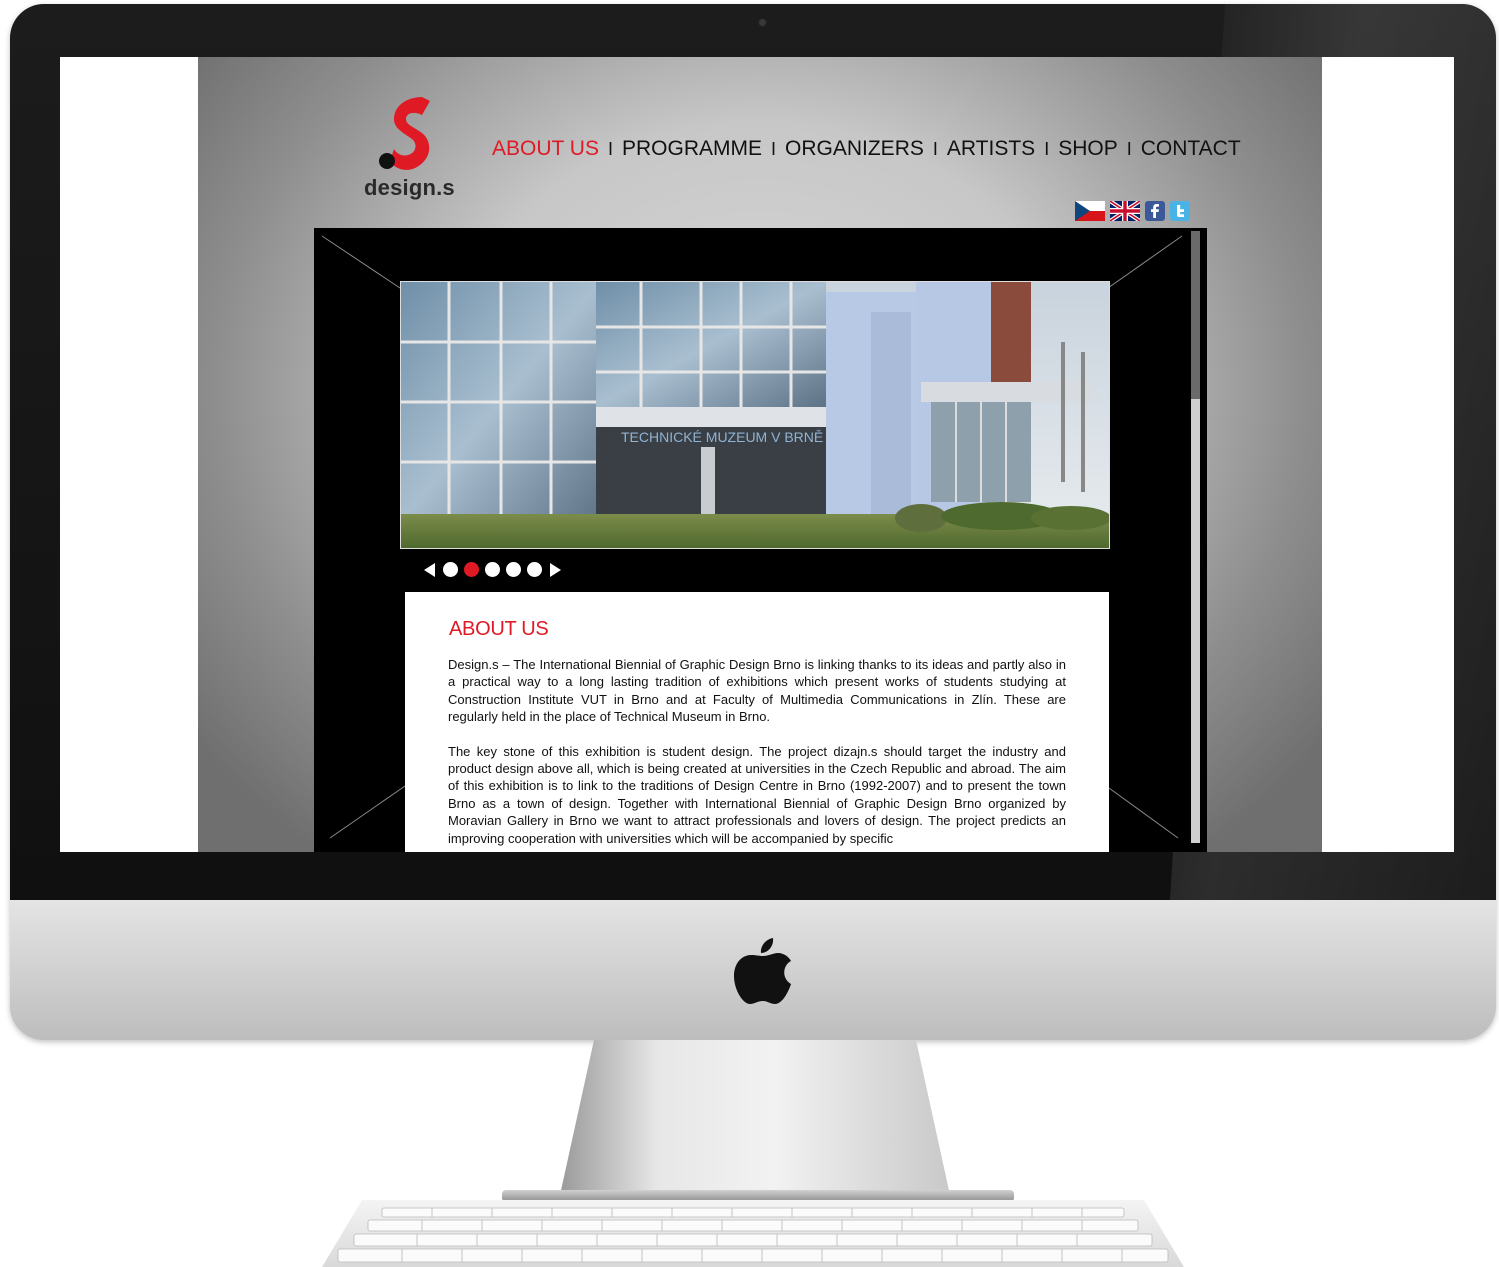  What do you see at coordinates (1195, 537) in the screenshot?
I see `content-scrollbar` at bounding box center [1195, 537].